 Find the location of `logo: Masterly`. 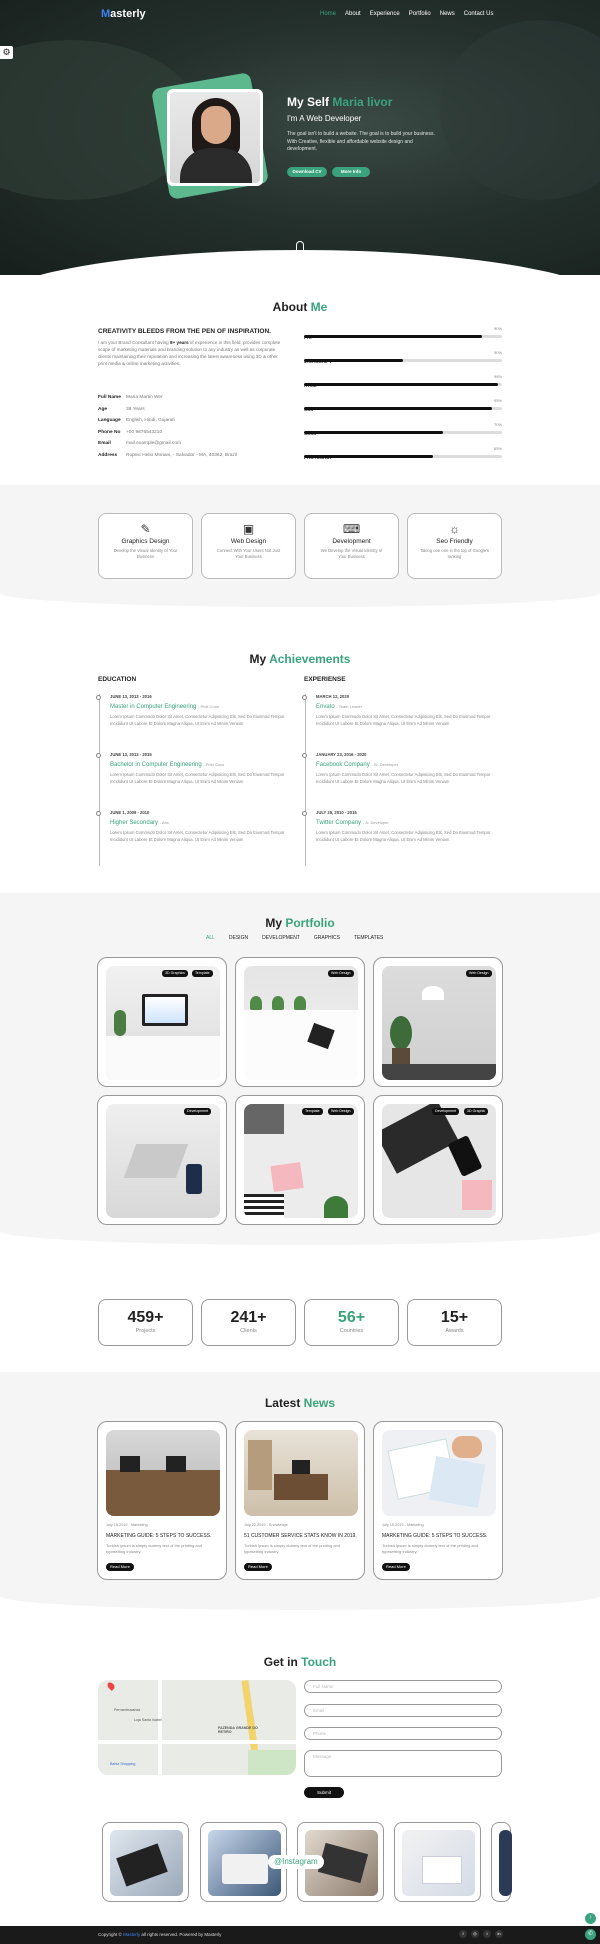

logo: Masterly is located at coordinates (123, 14).